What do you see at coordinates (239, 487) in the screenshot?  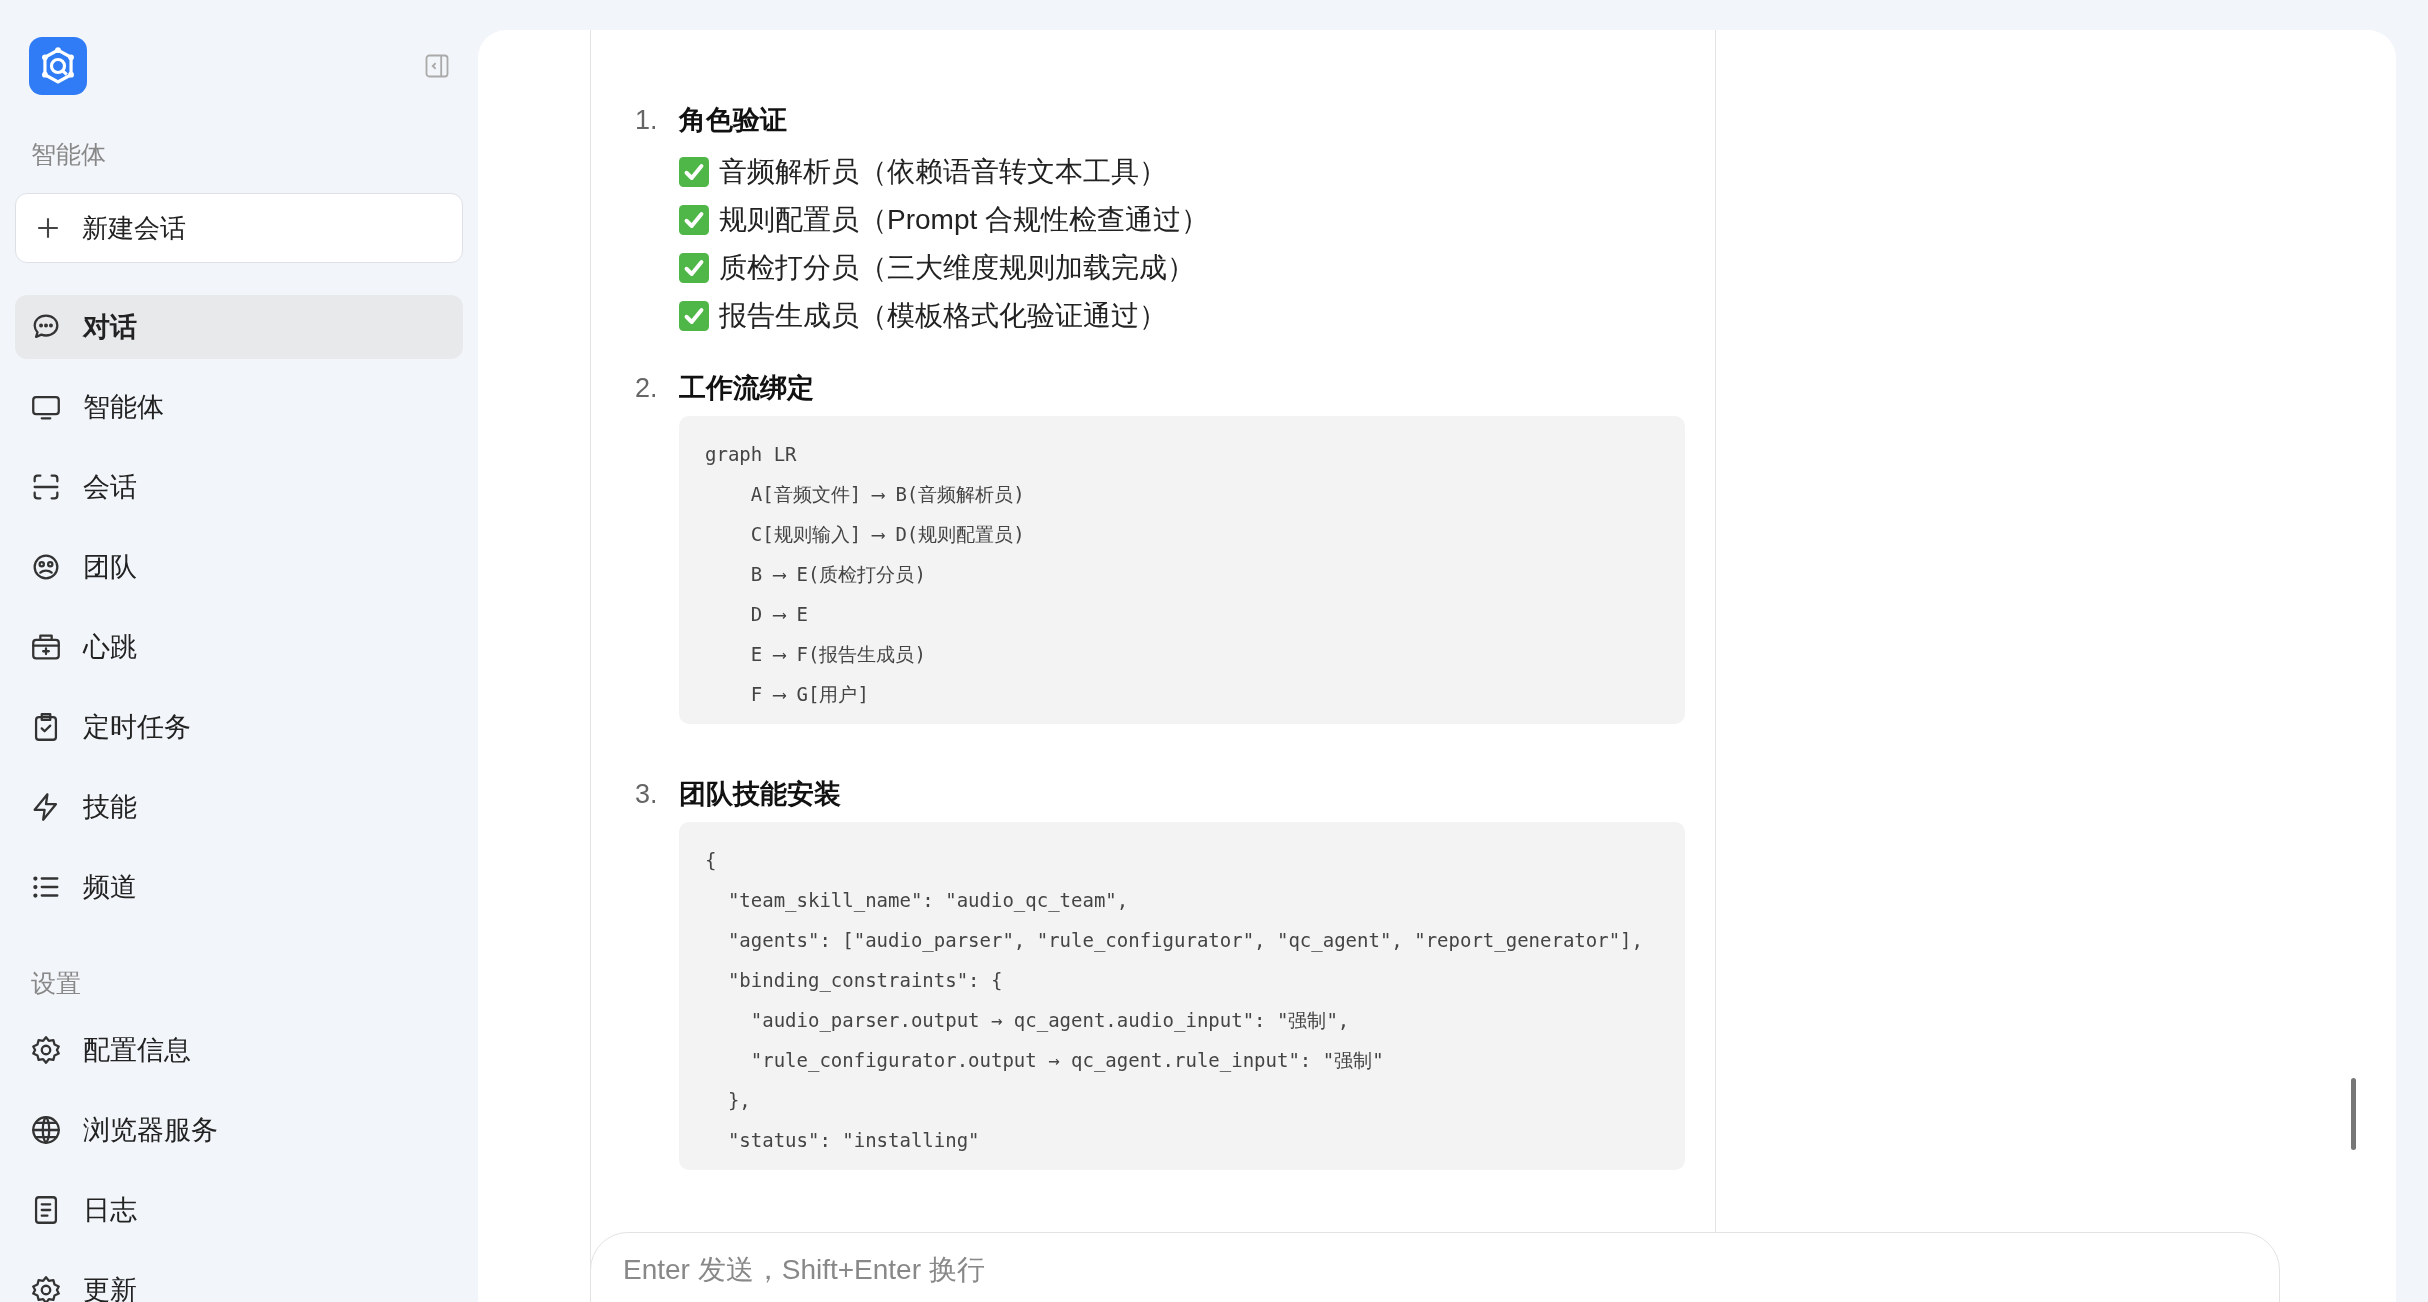 I see `nav-item: 会话` at bounding box center [239, 487].